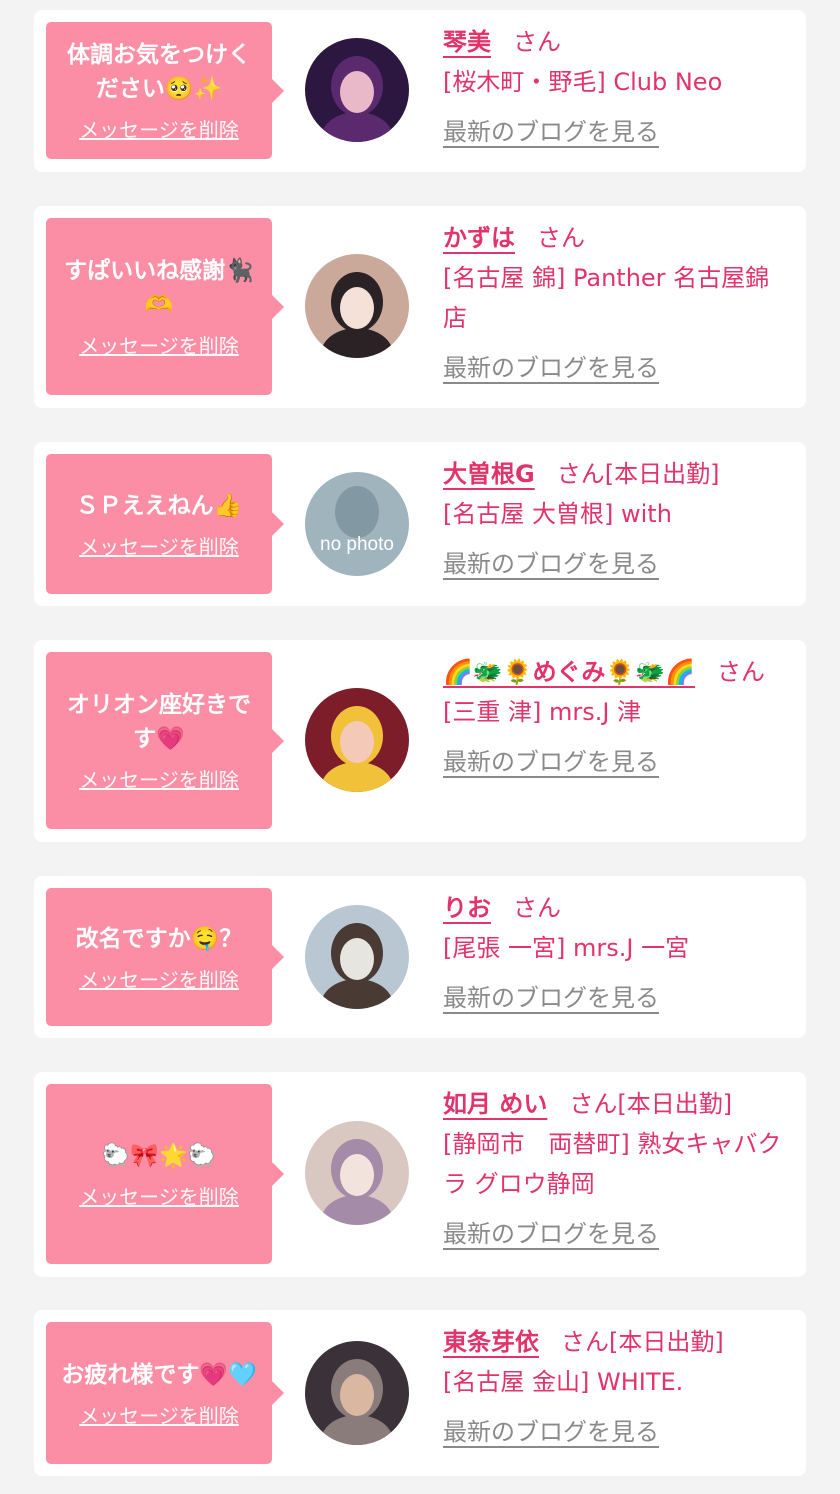 This screenshot has height=1494, width=840. I want to click on message-text: オリオン座好きです💗, so click(159, 722).